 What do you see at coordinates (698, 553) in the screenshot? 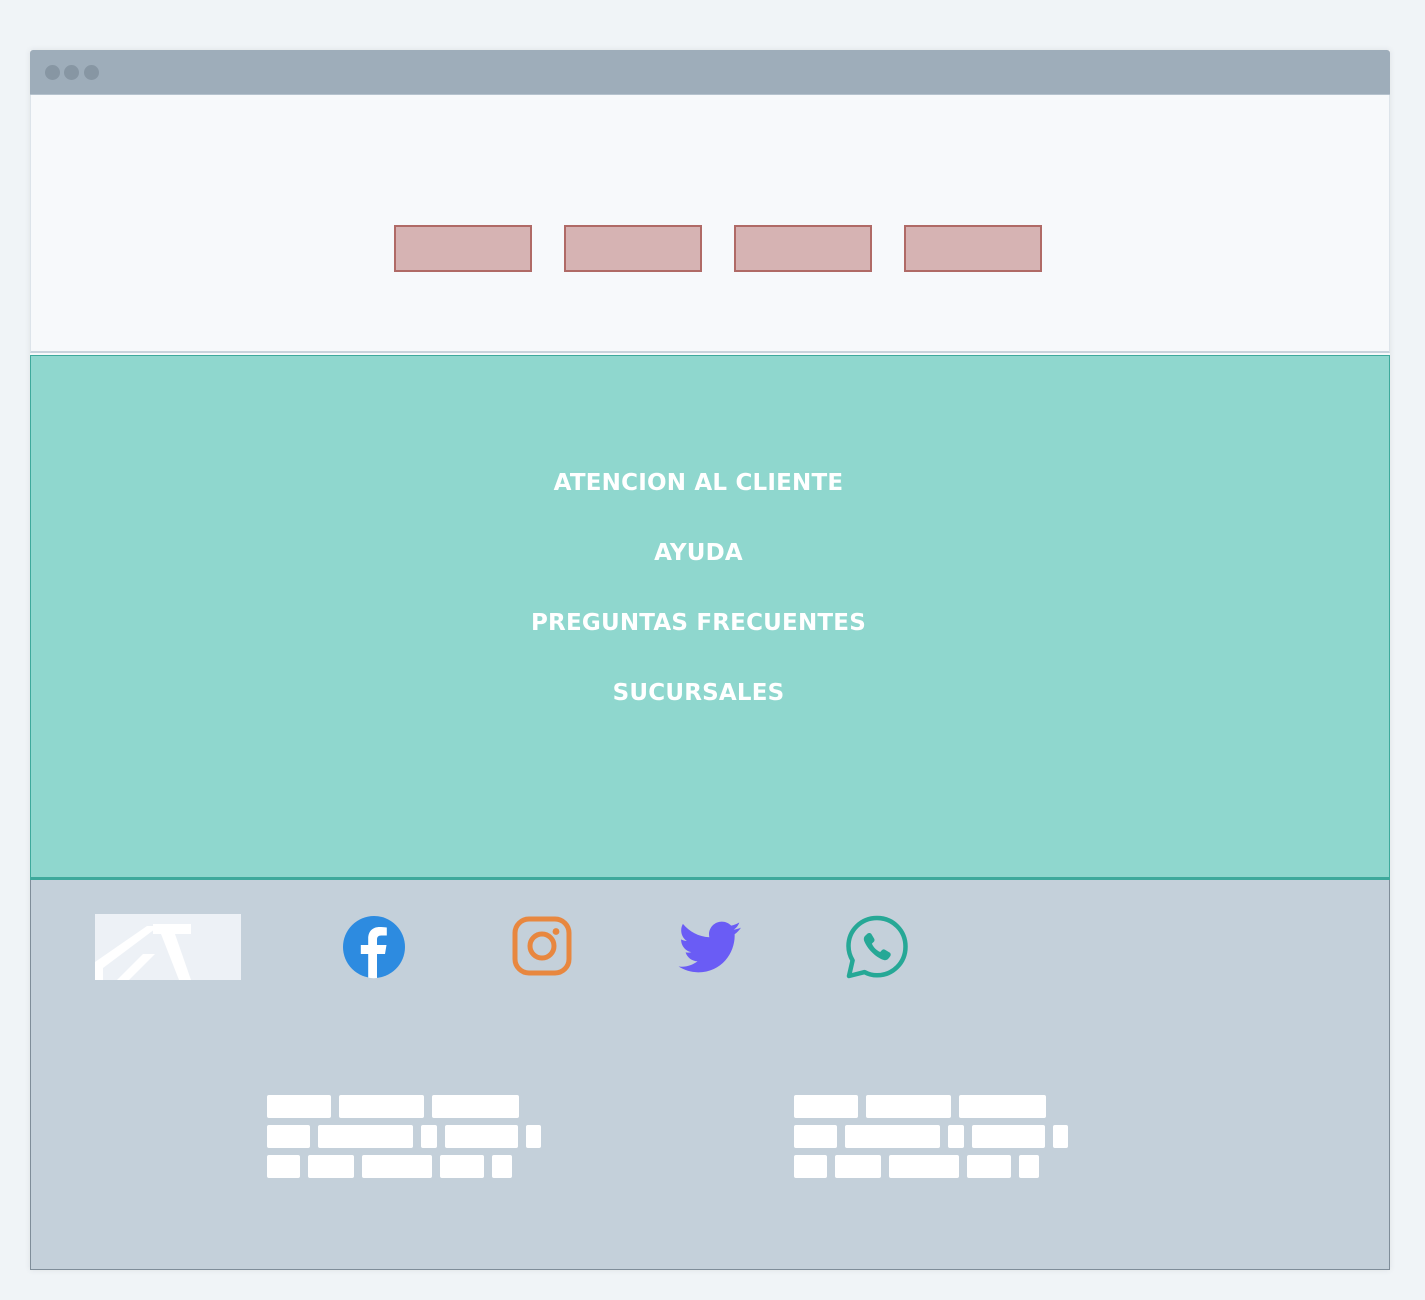
I see `link-ayuda: AYUDA` at bounding box center [698, 553].